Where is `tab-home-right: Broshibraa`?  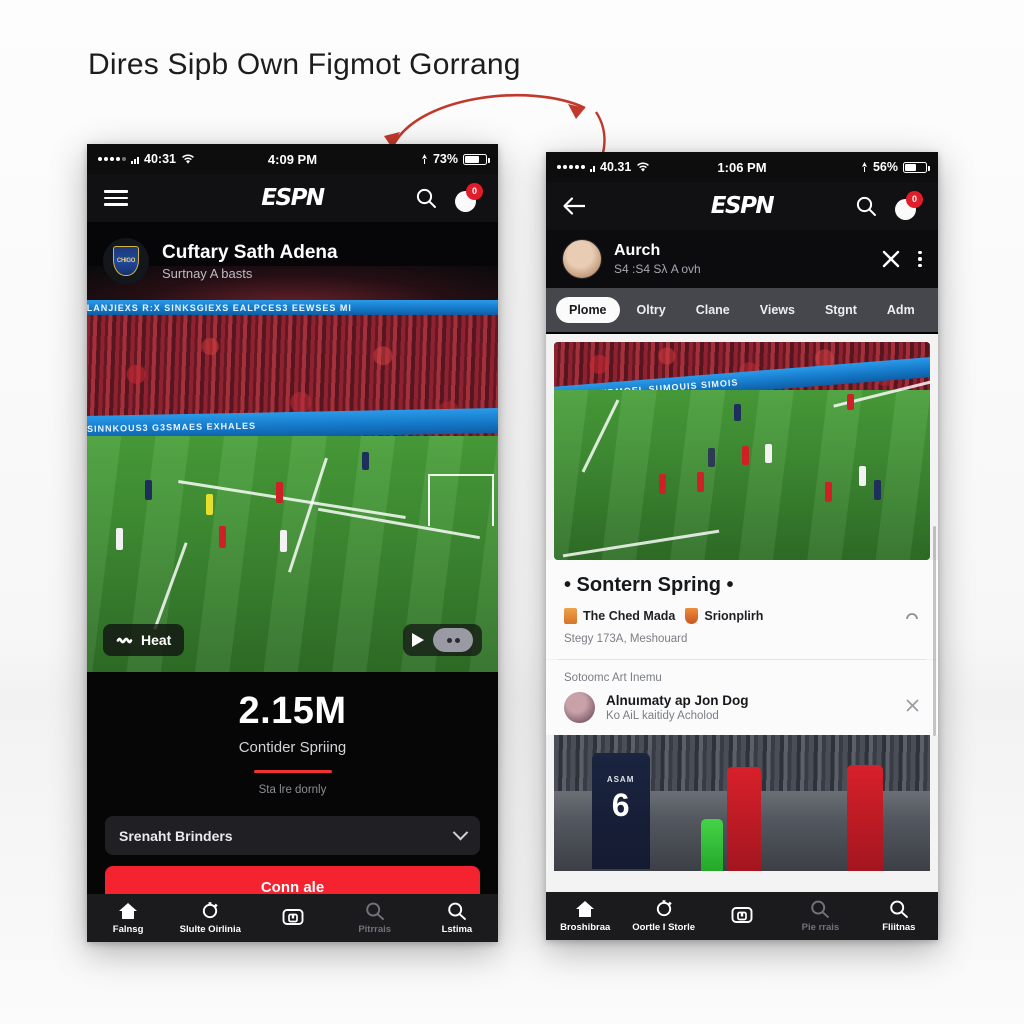
tab-home-right: Broshibraa is located at coordinates (585, 916).